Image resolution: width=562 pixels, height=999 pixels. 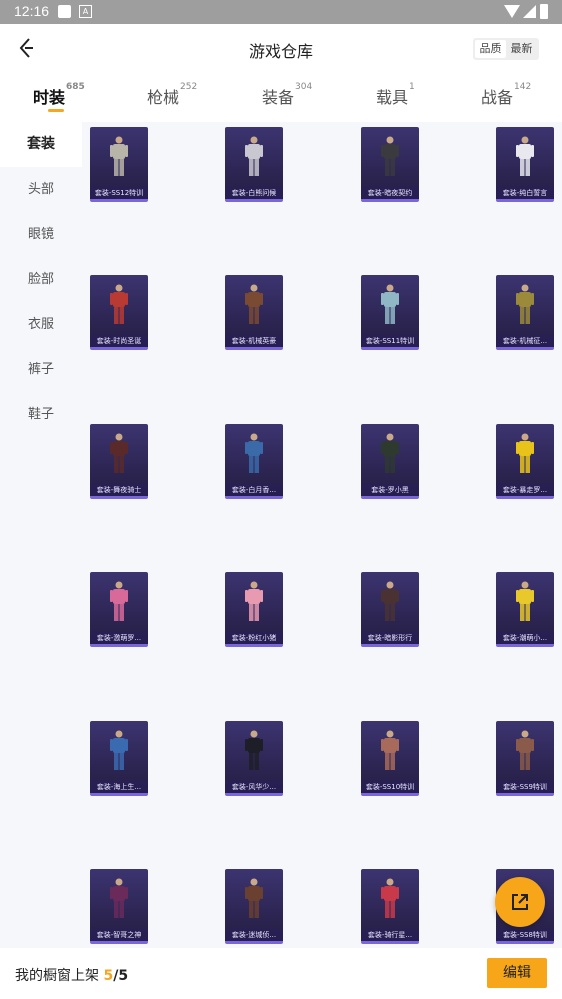 I want to click on tab-vehicles: 载具1, so click(x=395, y=95).